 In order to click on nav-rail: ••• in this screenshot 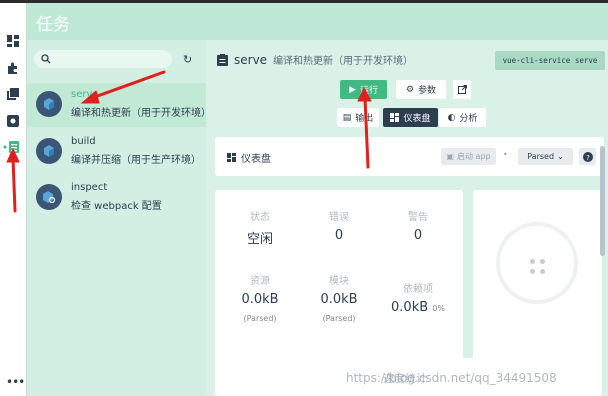, I will do `click(13, 199)`.